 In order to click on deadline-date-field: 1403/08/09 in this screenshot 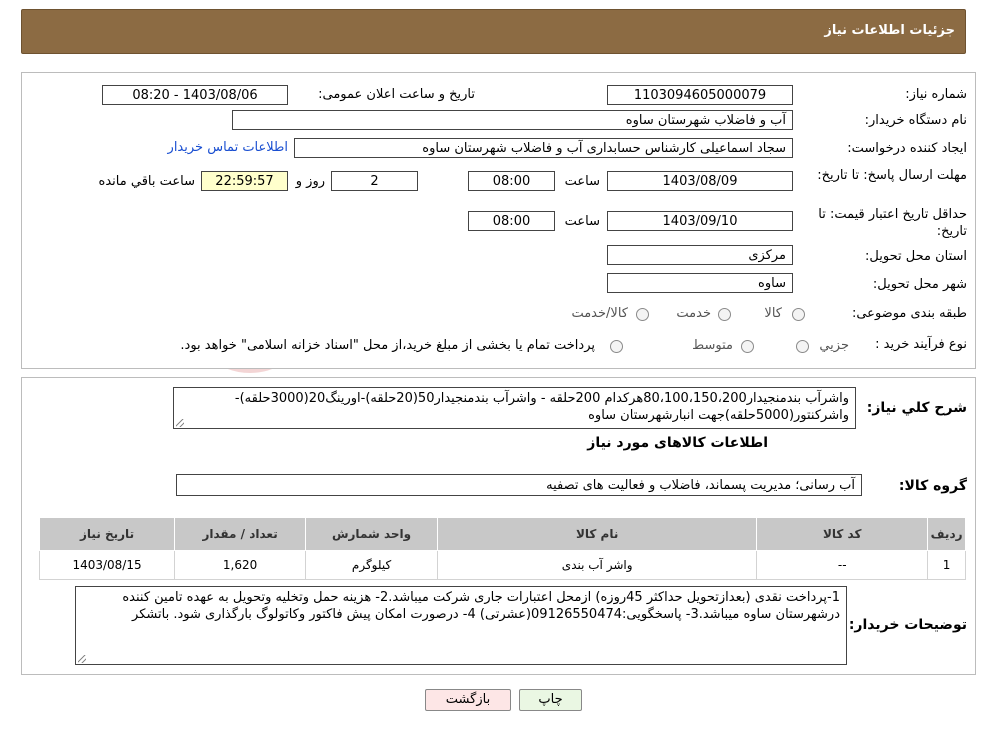, I will do `click(700, 181)`.